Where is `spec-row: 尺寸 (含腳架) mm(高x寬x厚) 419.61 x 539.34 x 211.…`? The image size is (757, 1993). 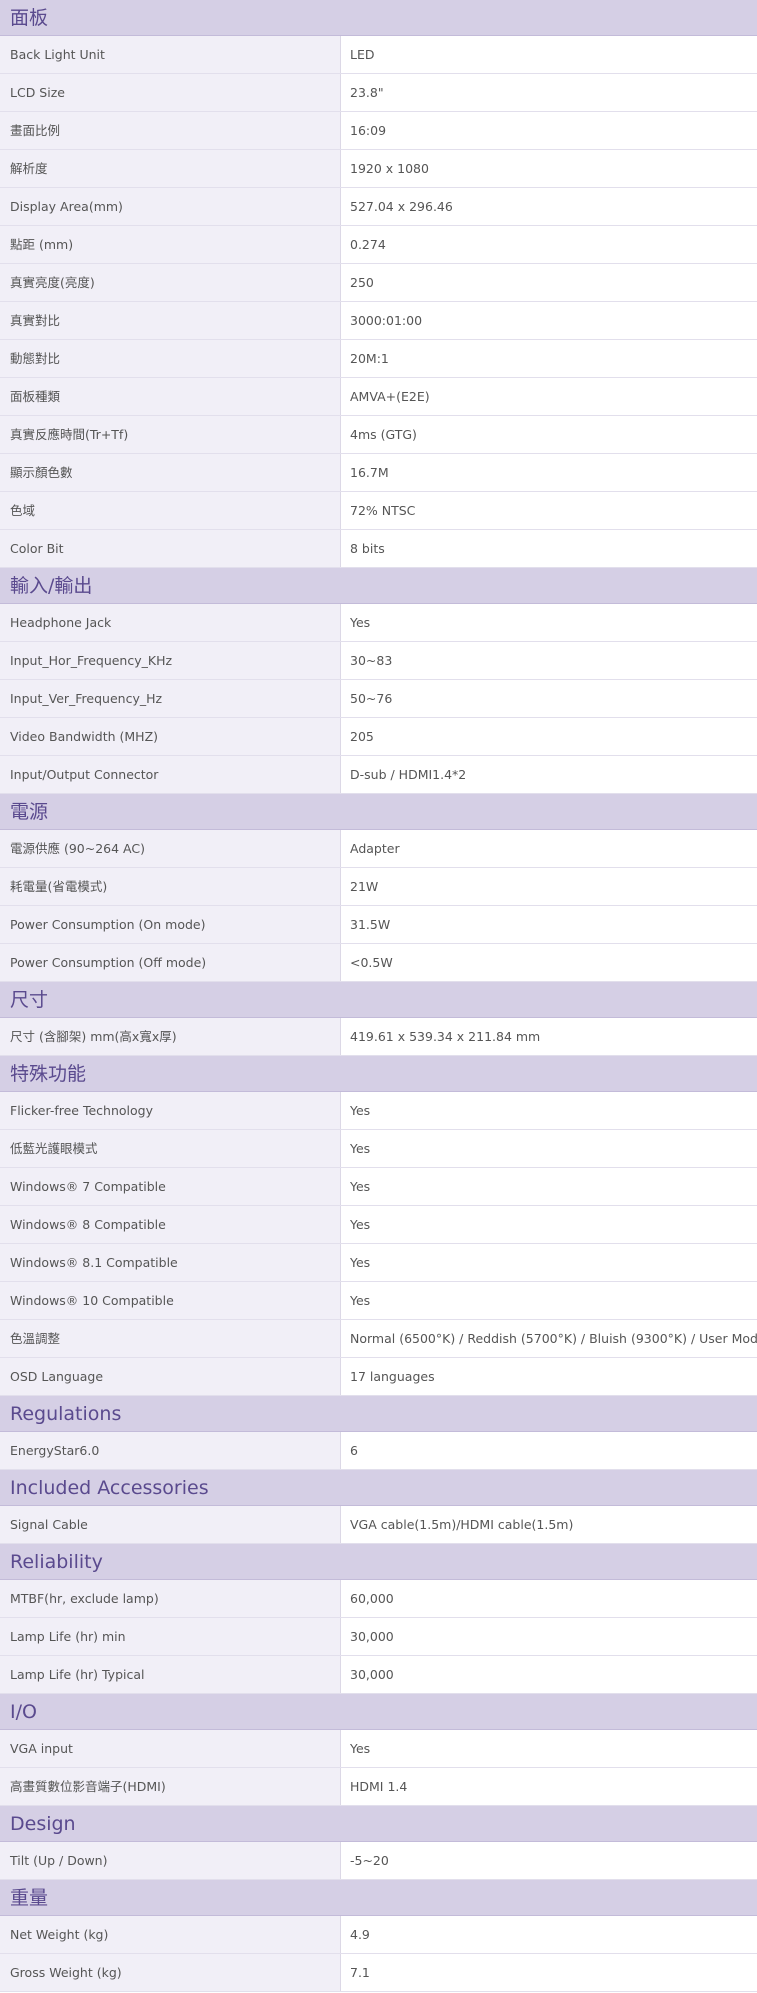 spec-row: 尺寸 (含腳架) mm(高x寬x厚) 419.61 x 539.34 x 211.… is located at coordinates (378, 1037).